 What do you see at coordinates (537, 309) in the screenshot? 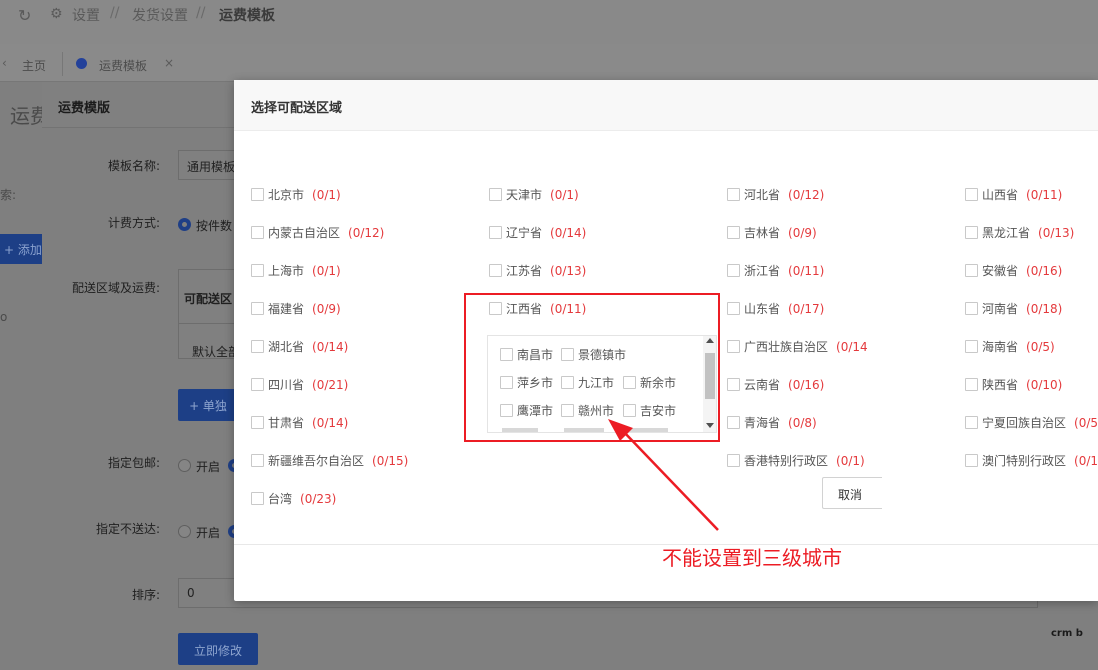
I see `province-item: 江西省 (0/11)` at bounding box center [537, 309].